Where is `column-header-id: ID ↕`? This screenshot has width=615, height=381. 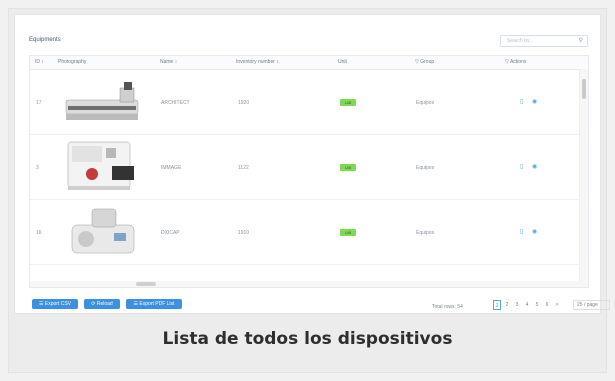
column-header-id: ID ↕ is located at coordinates (39, 62).